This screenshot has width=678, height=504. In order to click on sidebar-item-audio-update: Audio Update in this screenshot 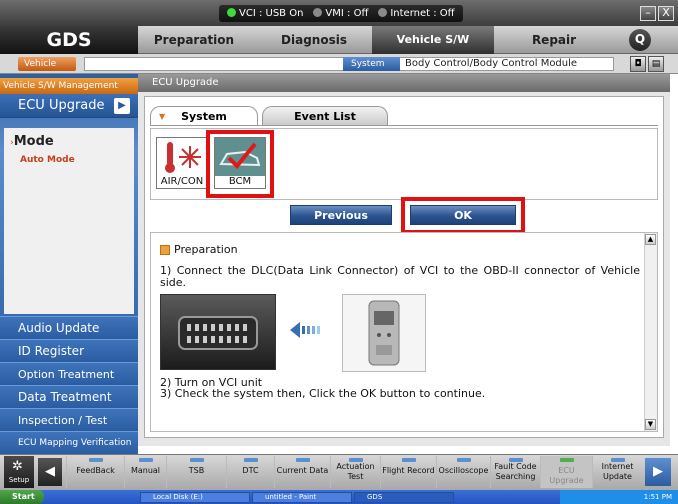, I will do `click(69, 327)`.